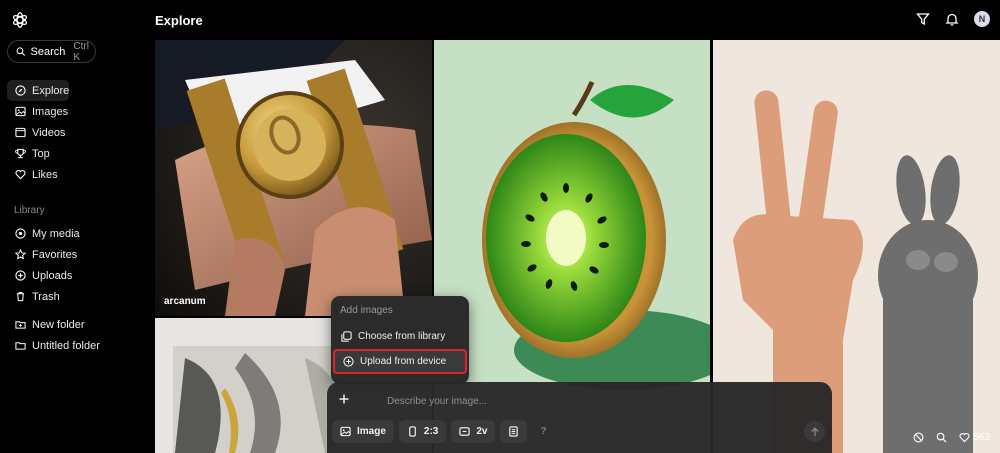  What do you see at coordinates (422, 431) in the screenshot?
I see `aspect-ratio-selector: 2:3` at bounding box center [422, 431].